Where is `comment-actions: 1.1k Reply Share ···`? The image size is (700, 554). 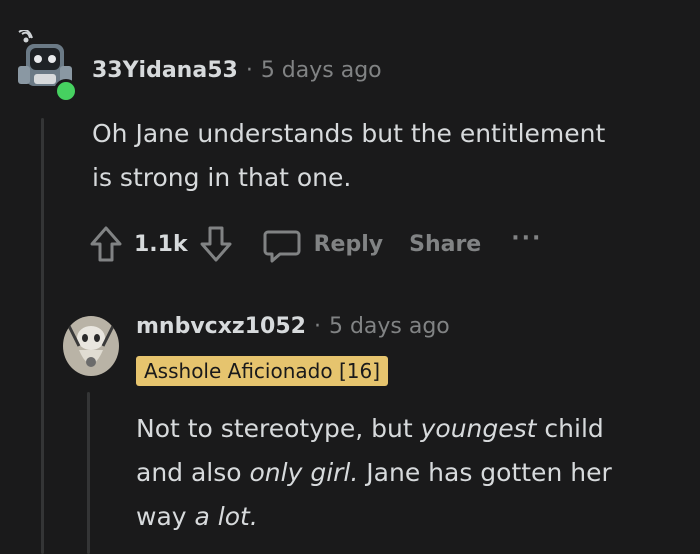 comment-actions: 1.1k Reply Share ··· is located at coordinates (315, 244).